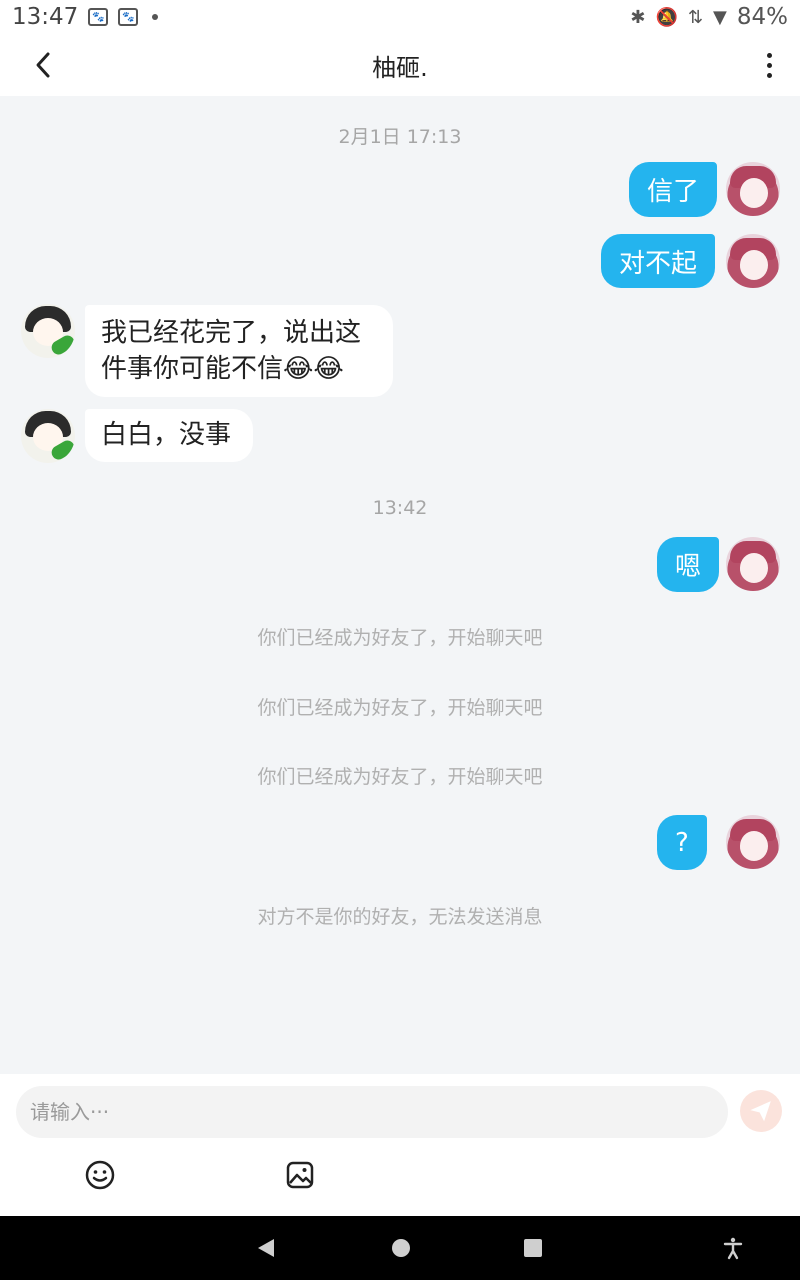  I want to click on square-recents-icon, so click(533, 1248).